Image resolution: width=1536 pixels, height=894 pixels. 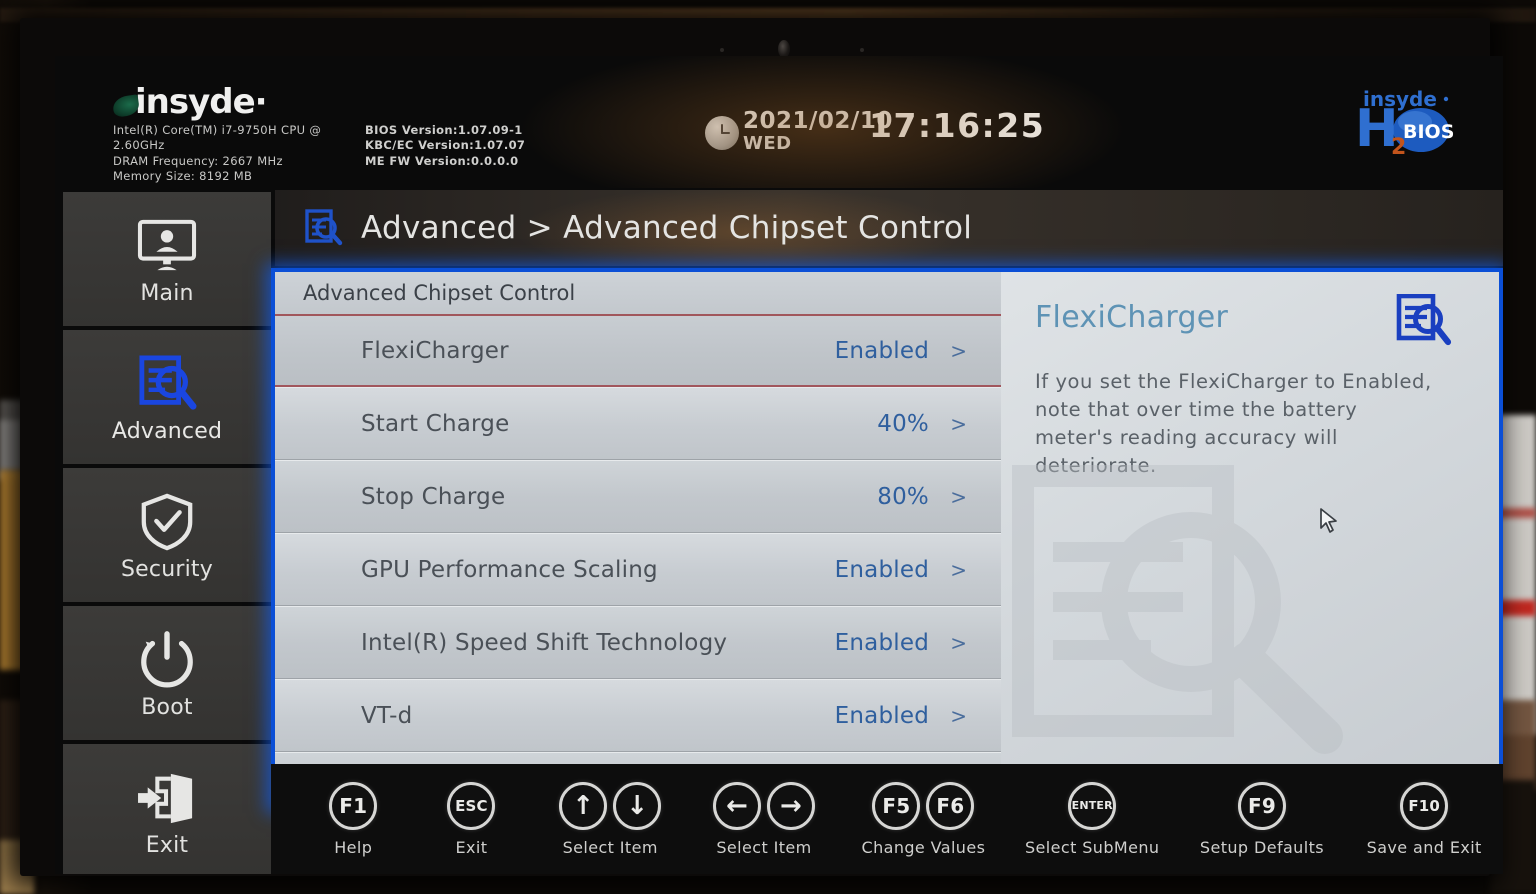 What do you see at coordinates (139, 145) in the screenshot?
I see `cpu-line-2: 2.60GHz` at bounding box center [139, 145].